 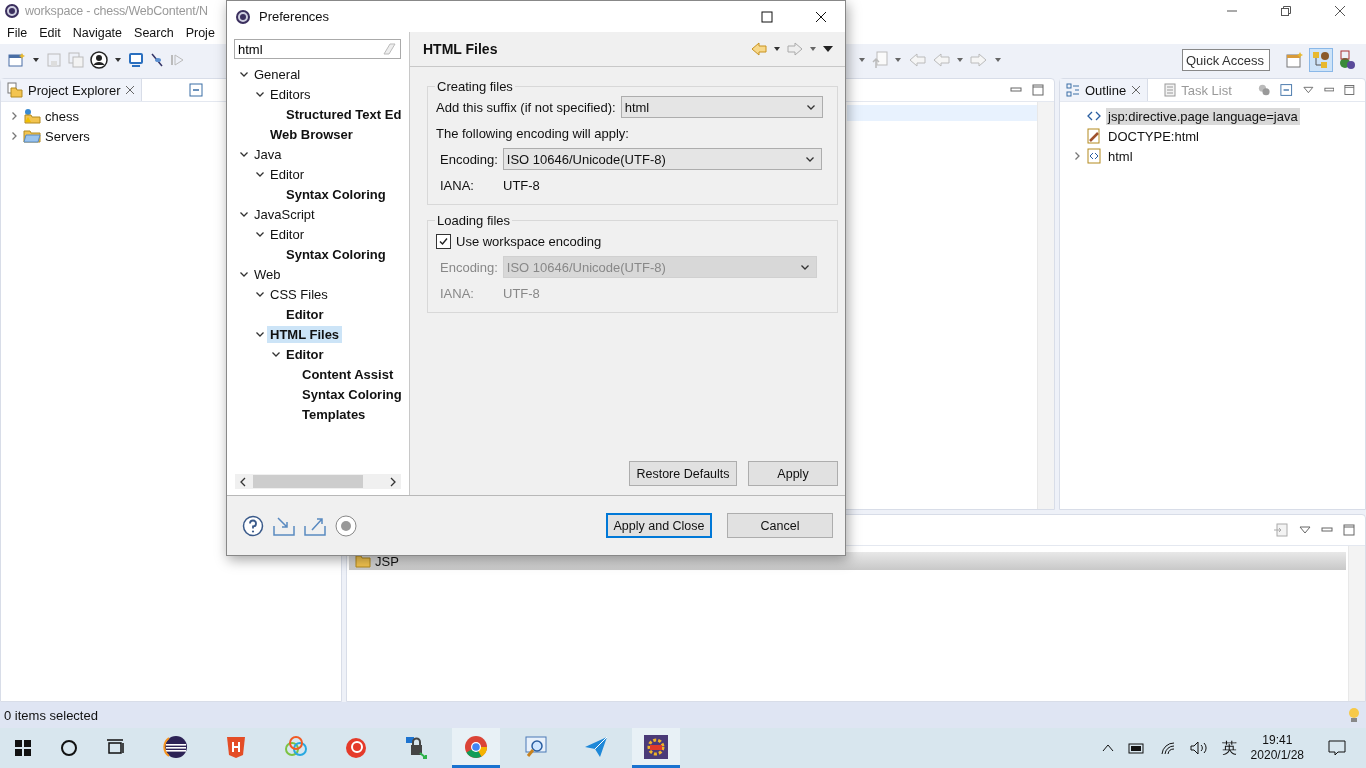 What do you see at coordinates (299, 294) in the screenshot?
I see `tree-item: CSS Files` at bounding box center [299, 294].